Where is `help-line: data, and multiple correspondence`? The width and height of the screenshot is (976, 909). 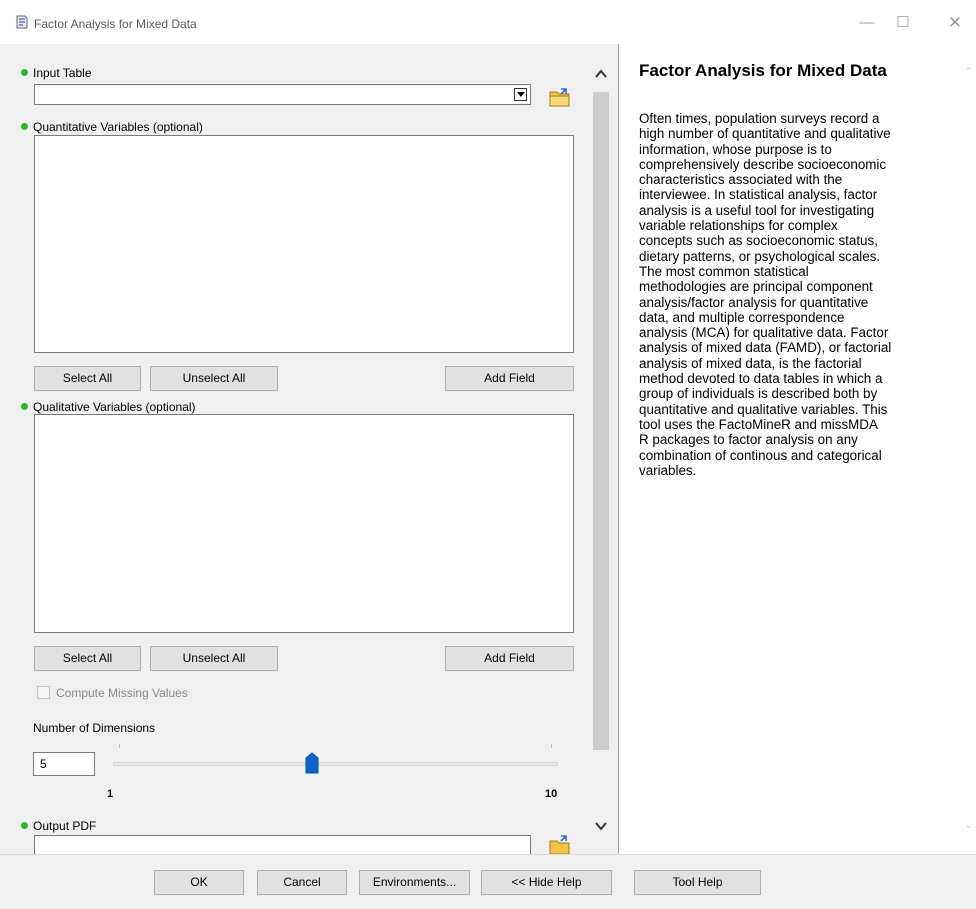 help-line: data, and multiple correspondence is located at coordinates (742, 317).